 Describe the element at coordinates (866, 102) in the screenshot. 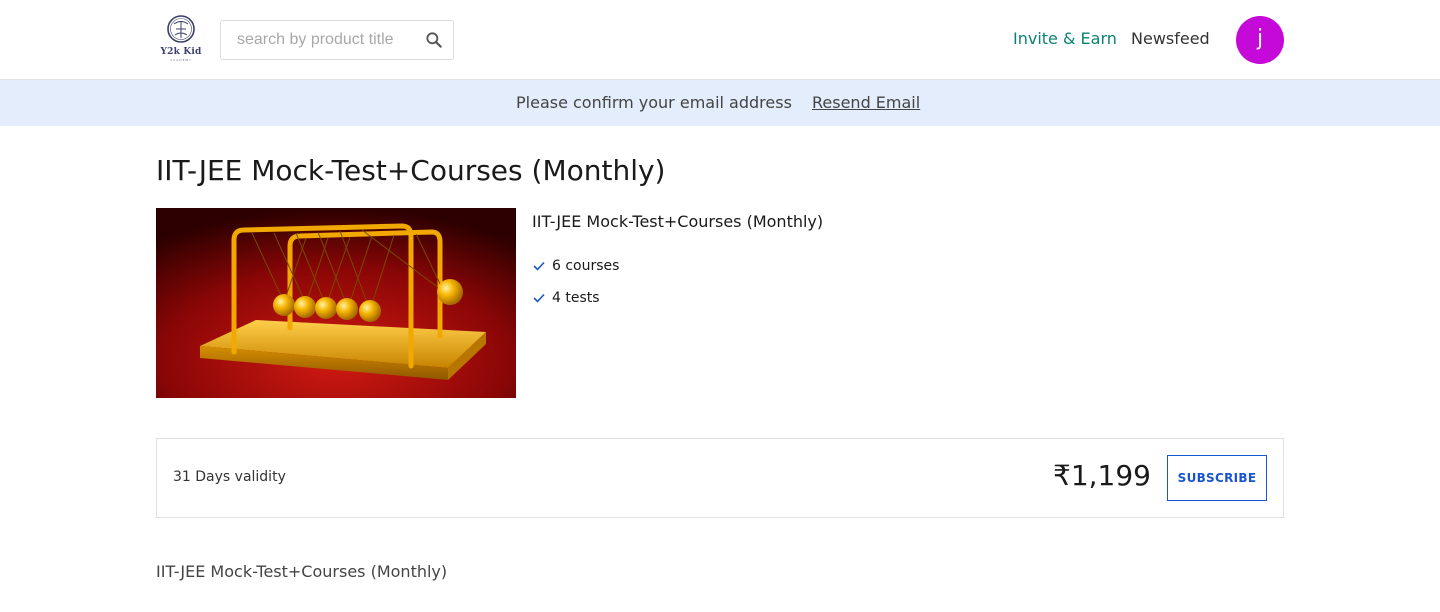

I see `resend-email-link: Resend Email` at that location.